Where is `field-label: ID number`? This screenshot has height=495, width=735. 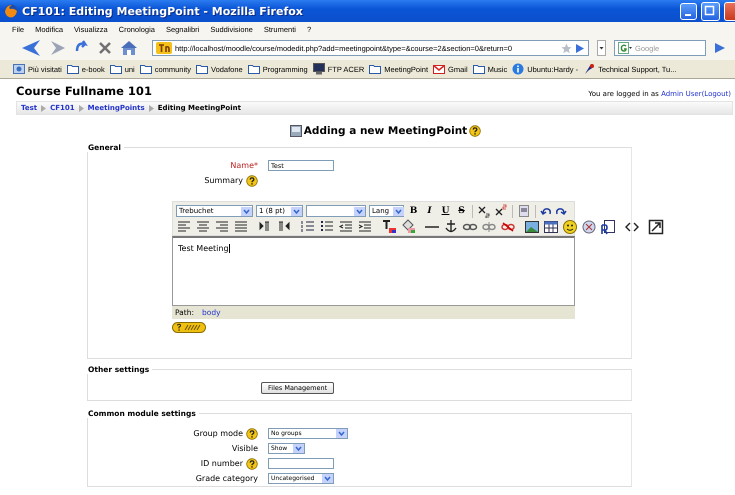 field-label: ID number is located at coordinates (221, 463).